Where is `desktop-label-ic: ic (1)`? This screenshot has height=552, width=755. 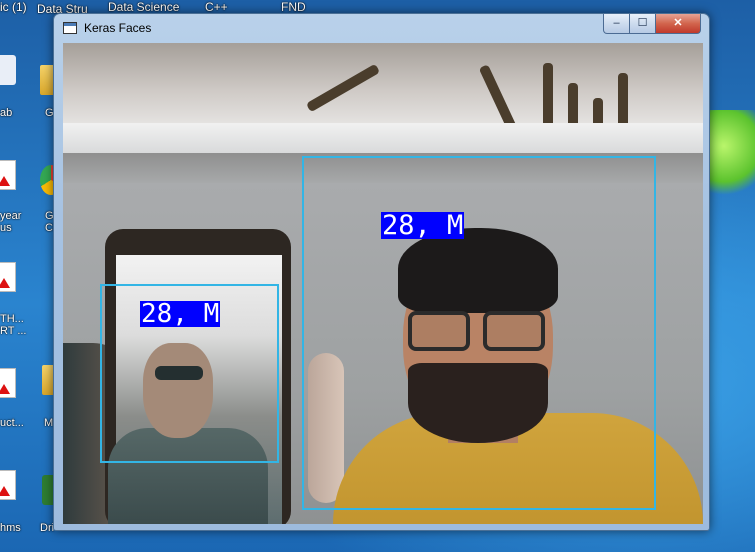
desktop-label-ic: ic (1) is located at coordinates (13, 7).